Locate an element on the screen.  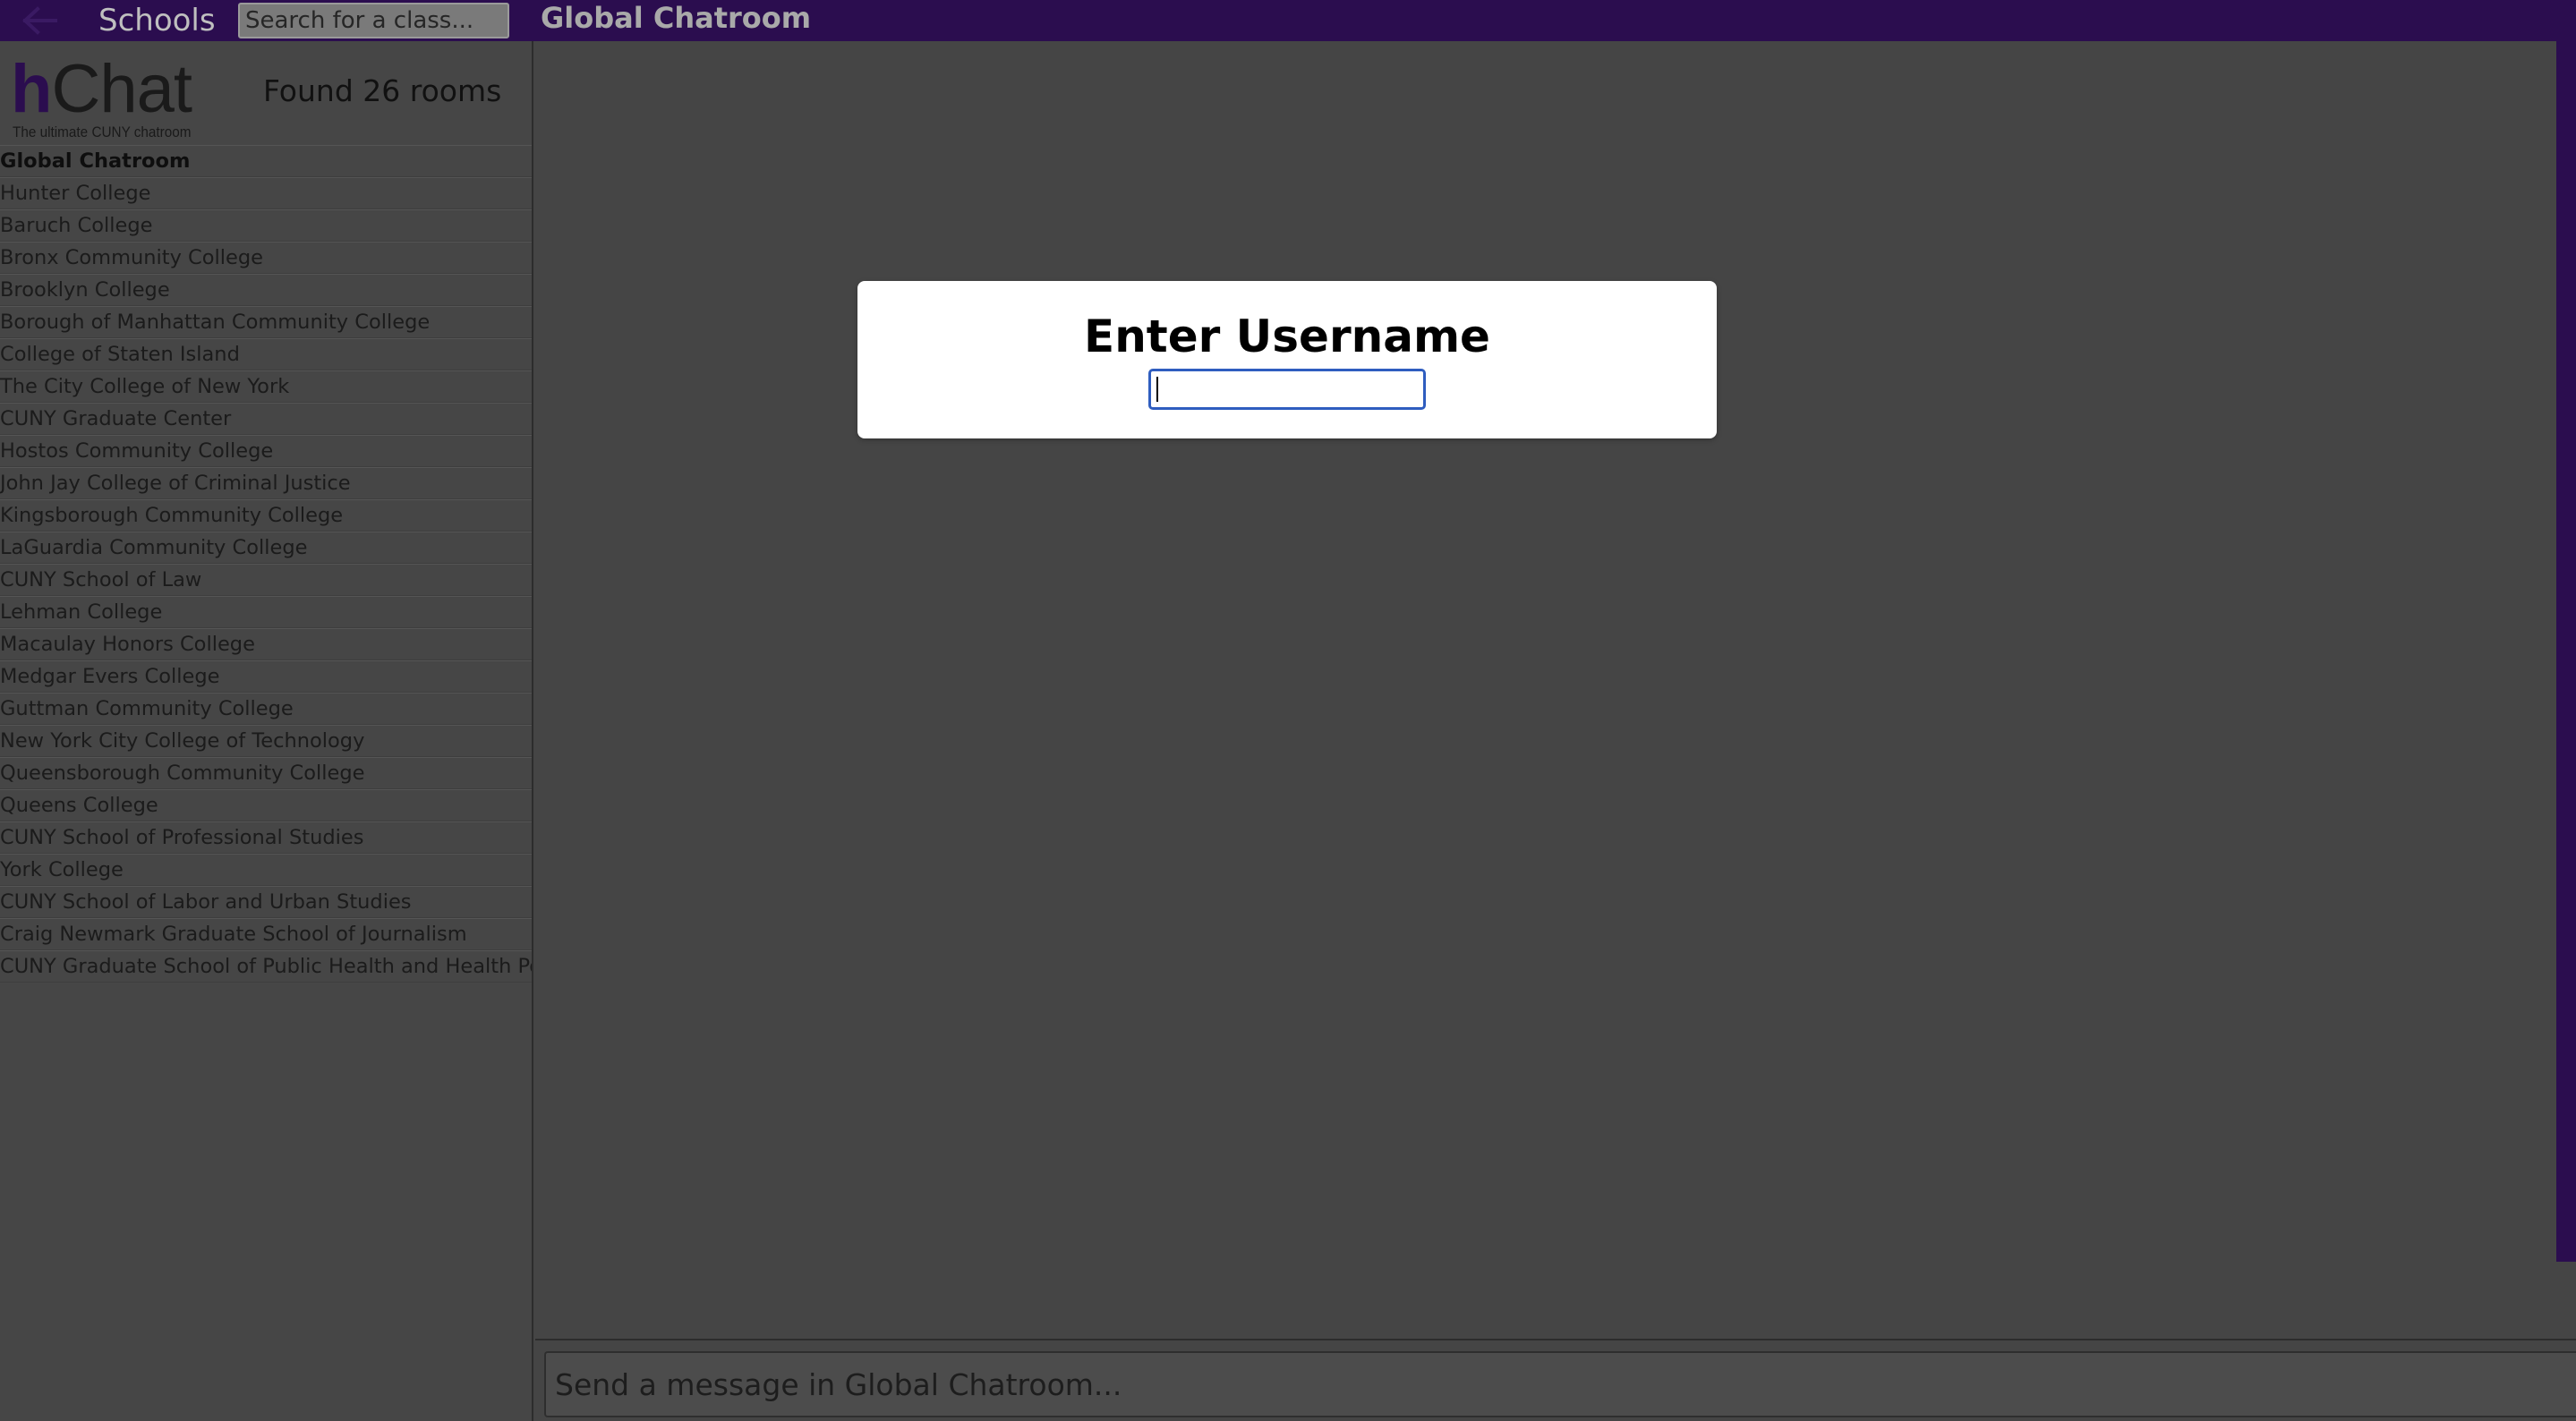
room-list-item: Brooklyn College is located at coordinates (266, 290).